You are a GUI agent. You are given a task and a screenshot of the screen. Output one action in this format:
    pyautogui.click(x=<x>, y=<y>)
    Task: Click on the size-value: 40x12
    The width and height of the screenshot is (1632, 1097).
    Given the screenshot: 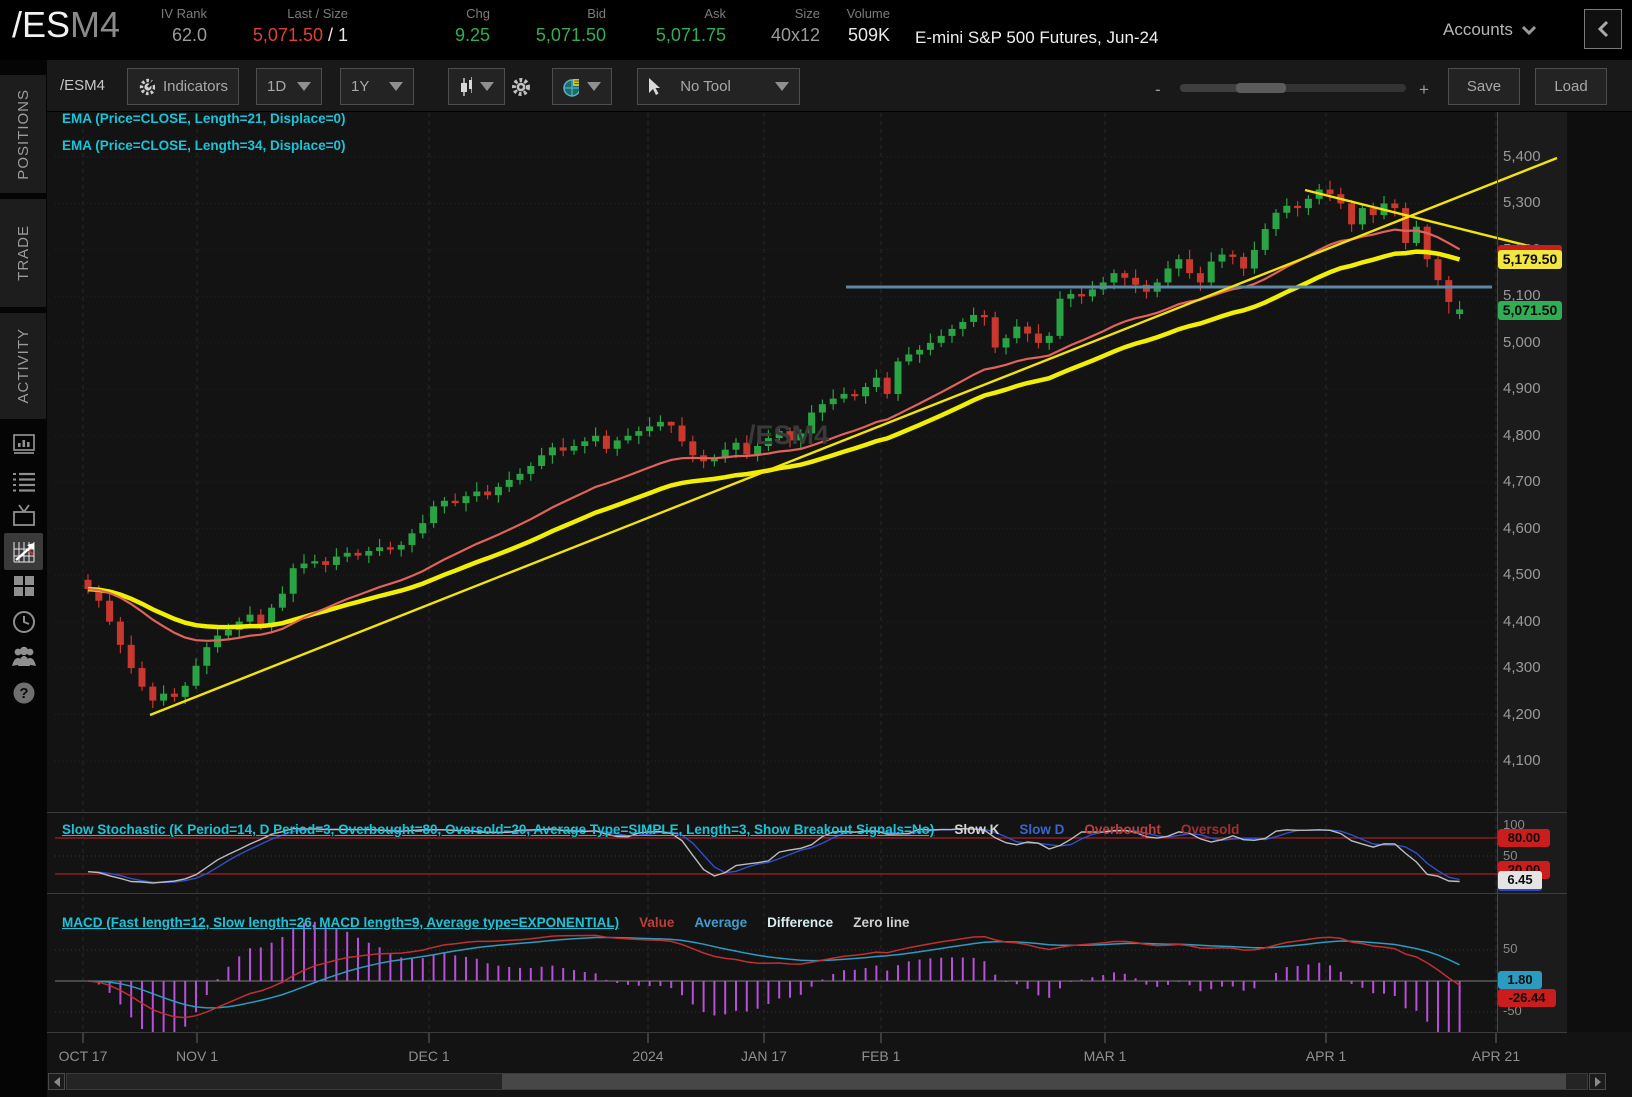 What is the action you would take?
    pyautogui.click(x=795, y=35)
    